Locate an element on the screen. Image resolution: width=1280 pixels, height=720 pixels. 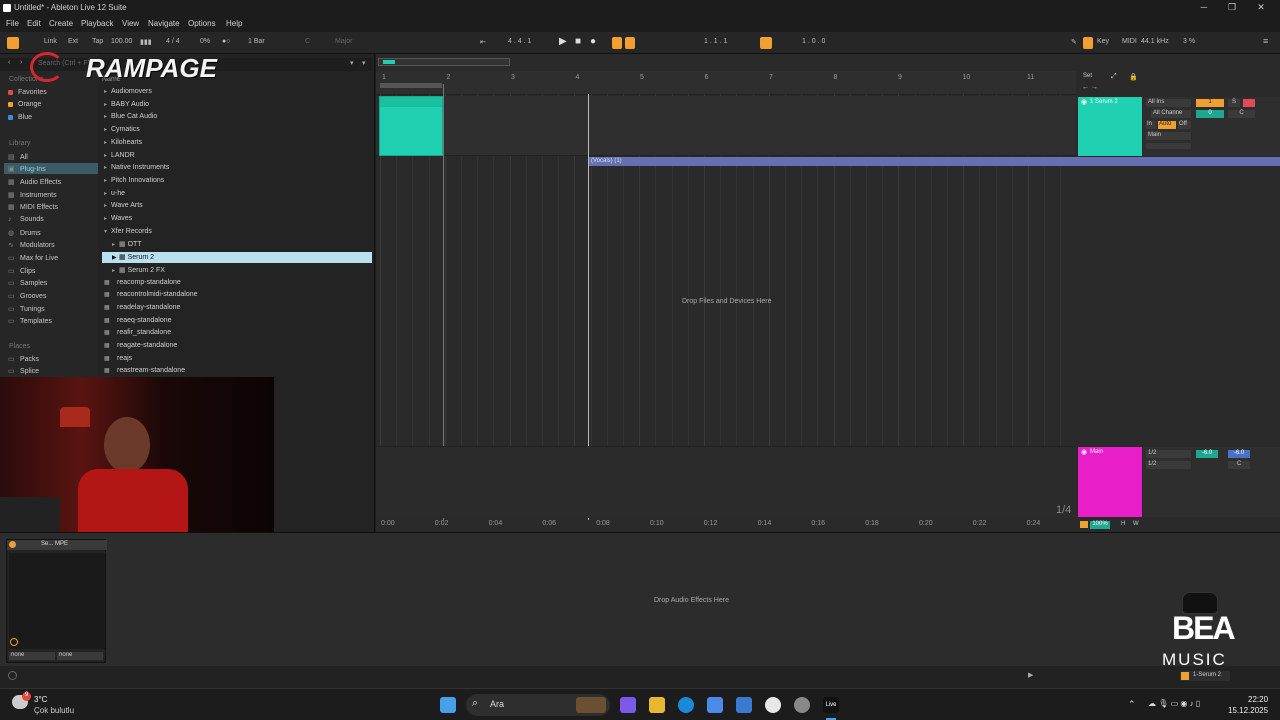
menu-icon: ≡ is located at coordinates (1265, 41).